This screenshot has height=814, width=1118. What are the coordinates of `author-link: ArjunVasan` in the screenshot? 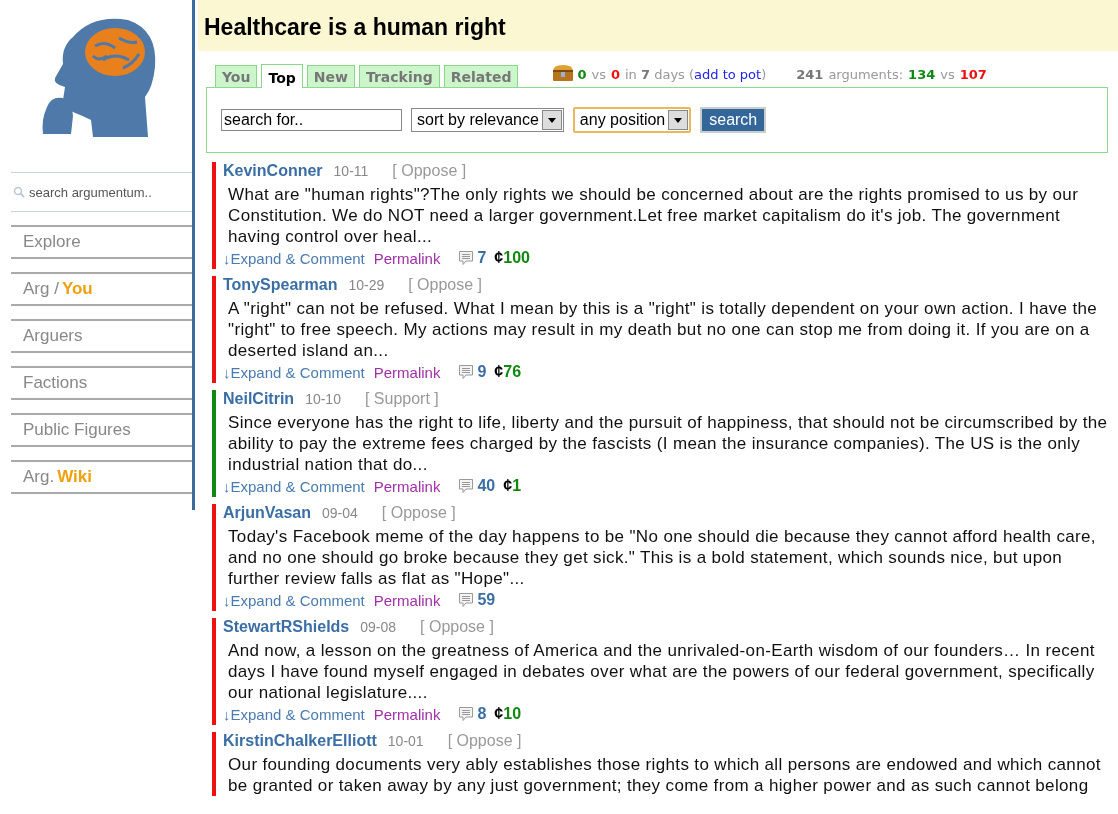 It's located at (267, 513).